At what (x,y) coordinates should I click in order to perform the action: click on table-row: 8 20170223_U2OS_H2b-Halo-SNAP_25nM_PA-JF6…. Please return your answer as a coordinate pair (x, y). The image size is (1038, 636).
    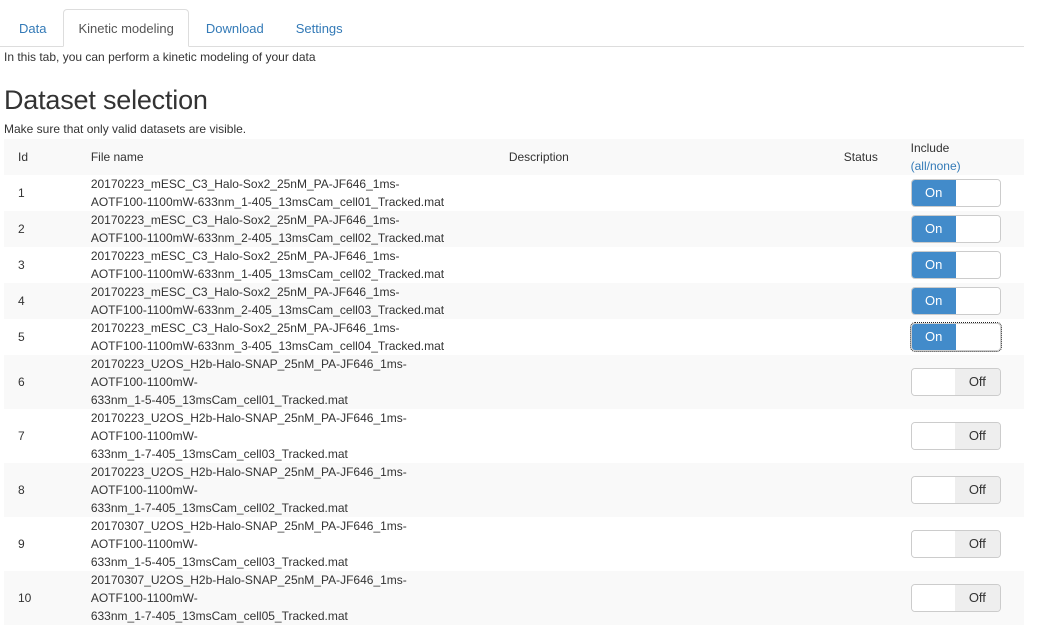
    Looking at the image, I should click on (514, 490).